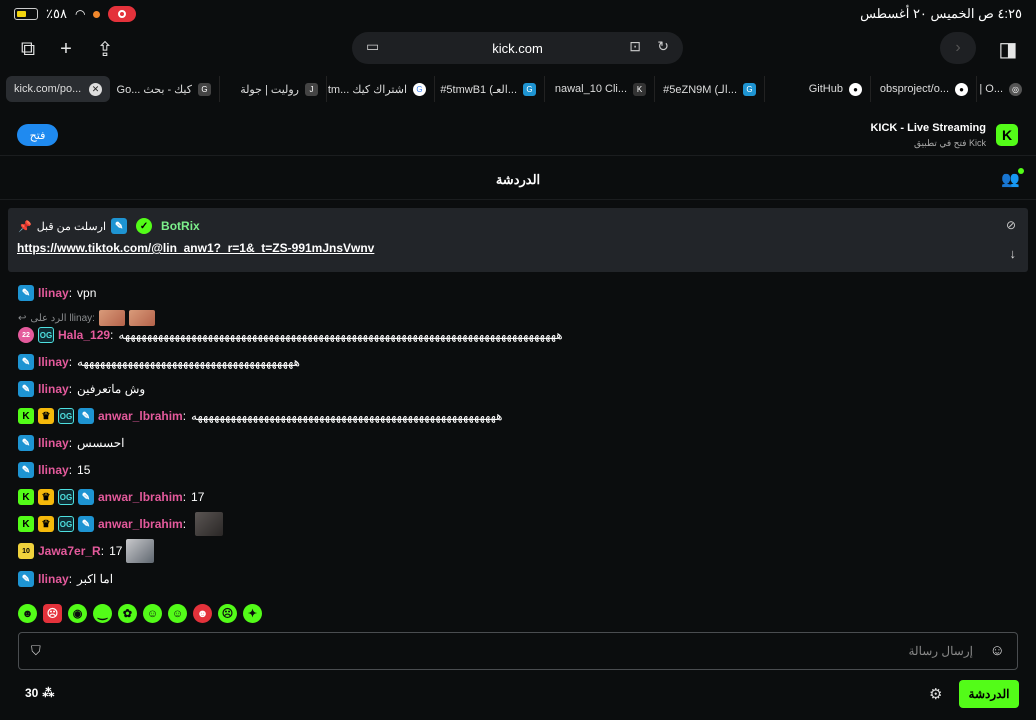  What do you see at coordinates (66, 49) in the screenshot?
I see `new-tab-icon: +` at bounding box center [66, 49].